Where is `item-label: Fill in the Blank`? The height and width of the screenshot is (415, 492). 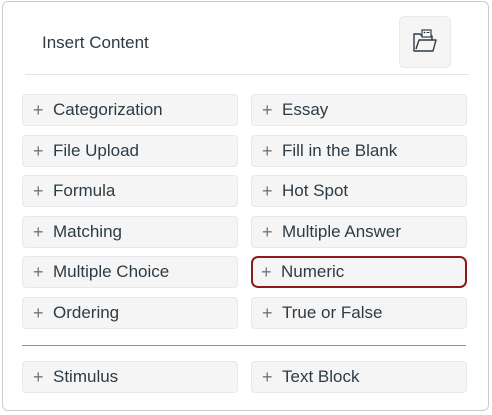 item-label: Fill in the Blank is located at coordinates (340, 150).